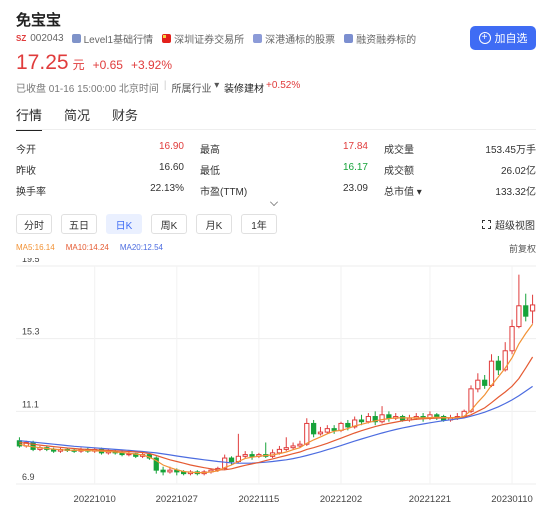 This screenshot has width=550, height=515. What do you see at coordinates (276, 129) in the screenshot?
I see `tabs-divider` at bounding box center [276, 129].